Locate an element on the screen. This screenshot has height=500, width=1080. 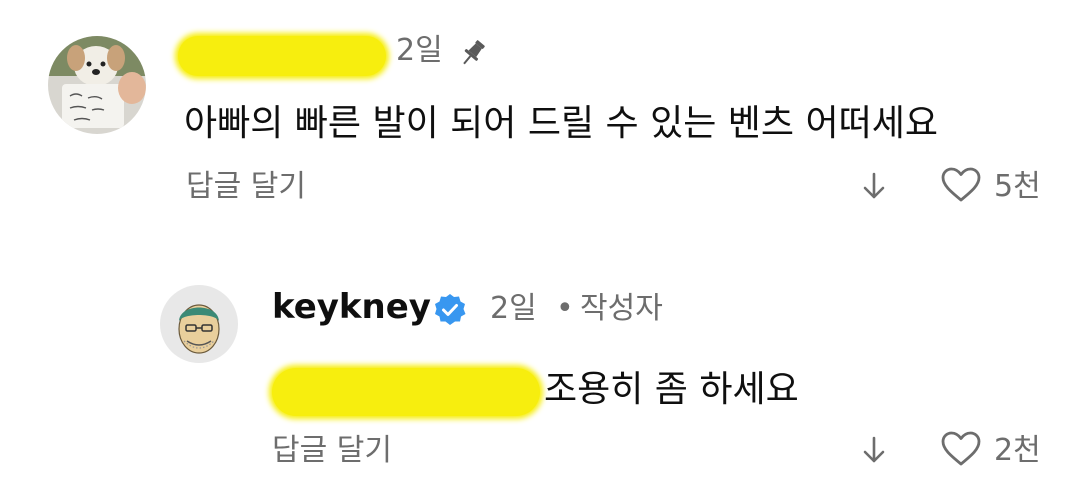
commenter-avatar is located at coordinates (97, 85).